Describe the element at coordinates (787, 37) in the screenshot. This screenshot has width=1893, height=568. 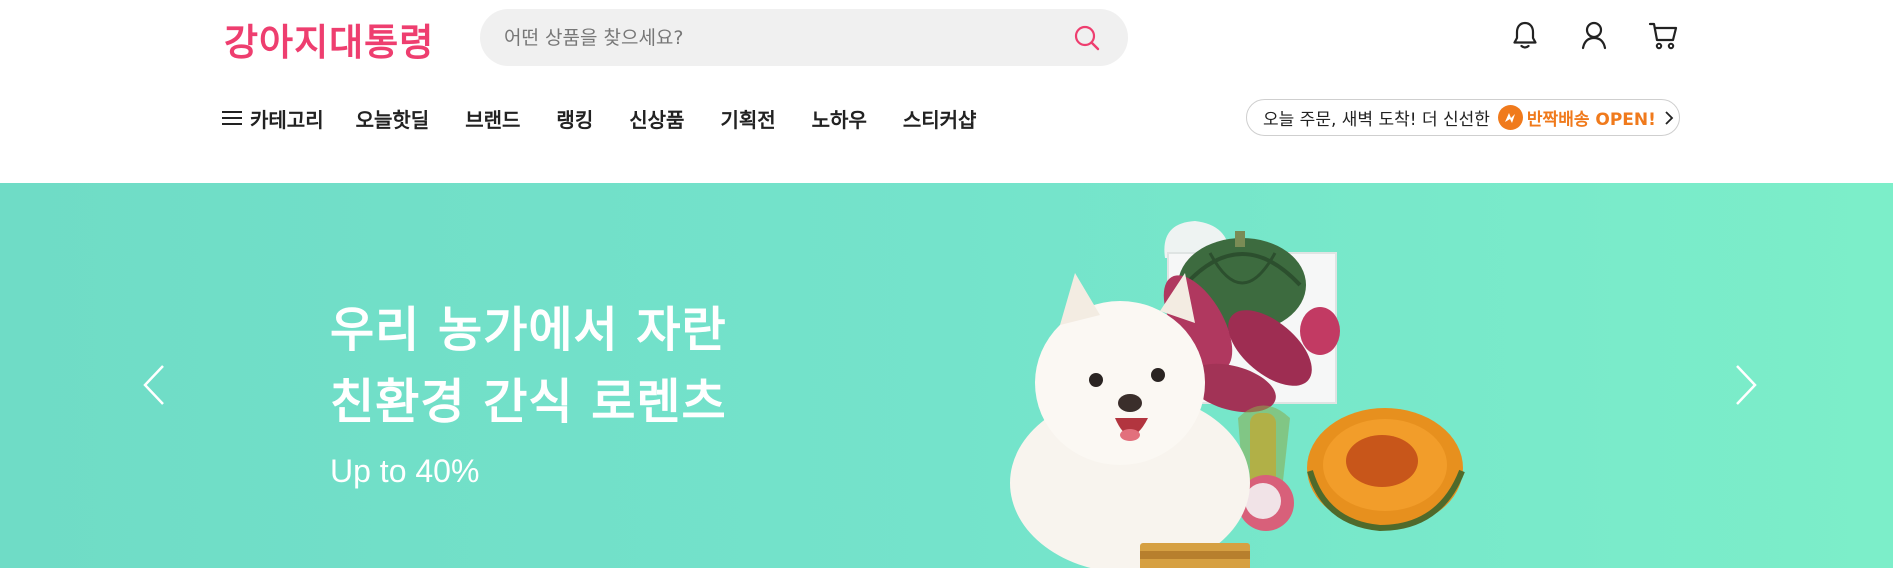
I see `search-input` at that location.